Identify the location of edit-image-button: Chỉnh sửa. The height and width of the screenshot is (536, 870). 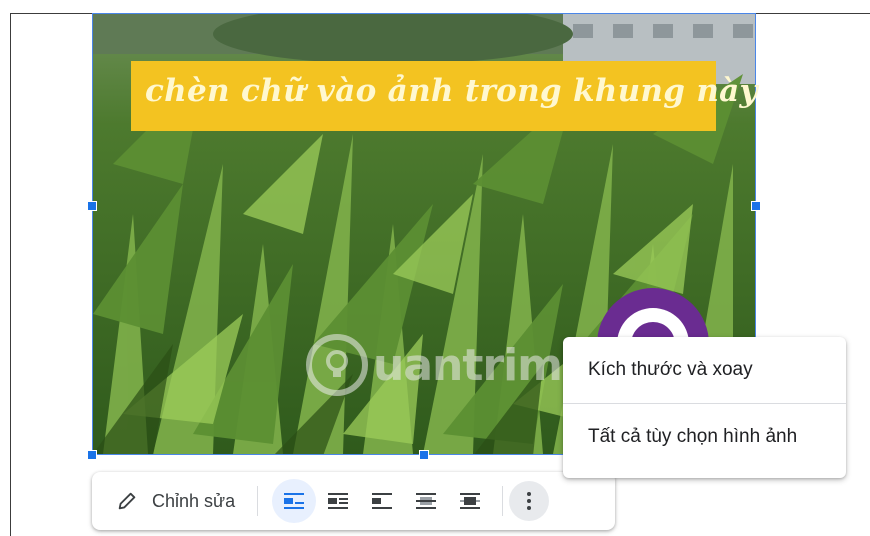
(175, 501).